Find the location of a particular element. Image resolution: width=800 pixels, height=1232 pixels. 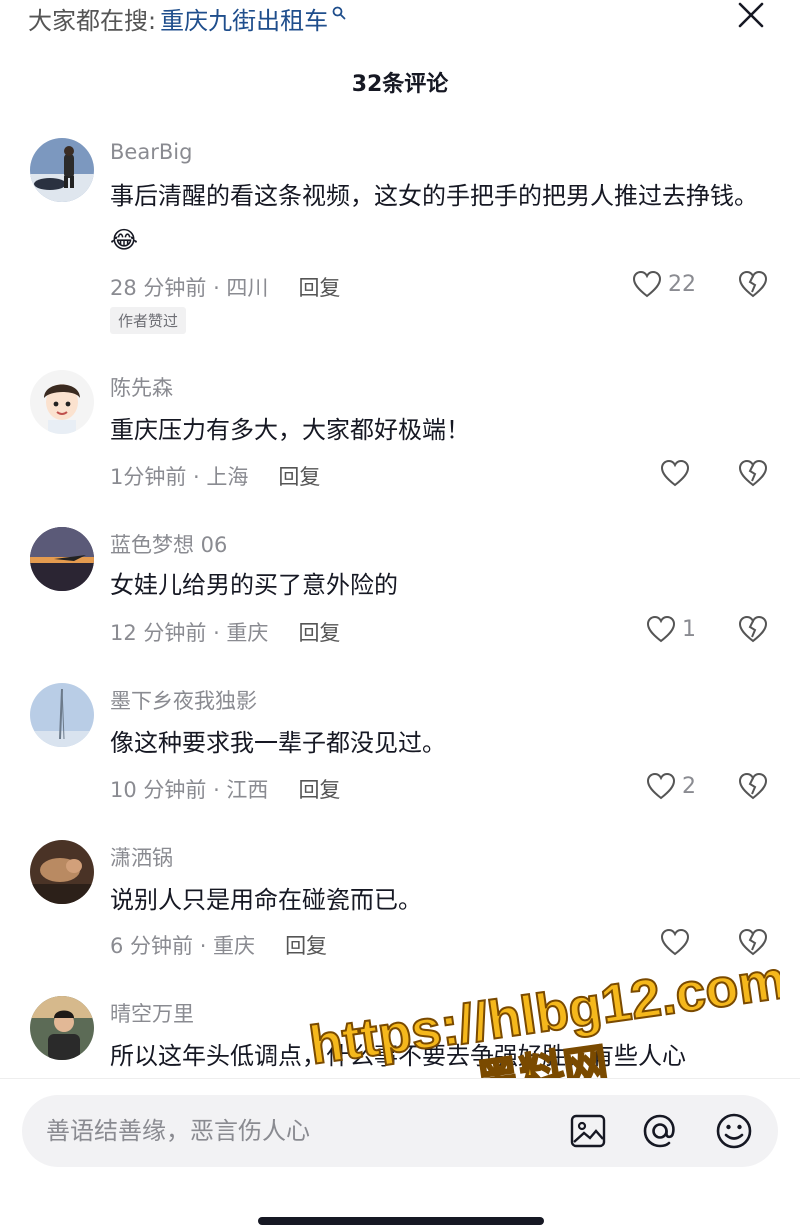

at-mention-icon is located at coordinates (659, 1131).